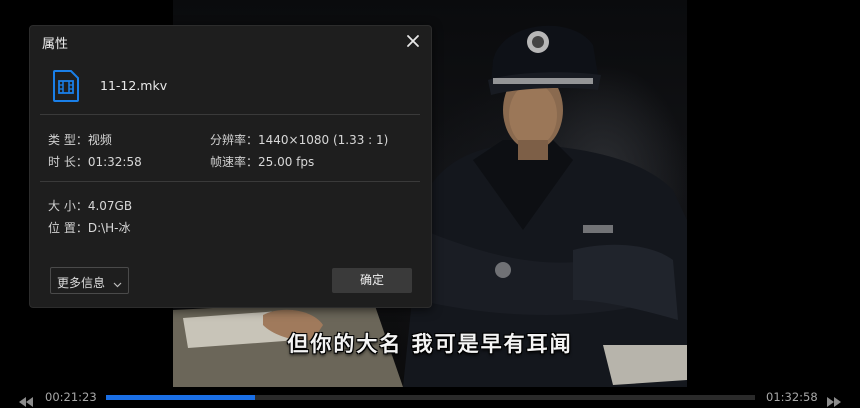  Describe the element at coordinates (68, 228) in the screenshot. I see `location-label: 位 置：` at that location.